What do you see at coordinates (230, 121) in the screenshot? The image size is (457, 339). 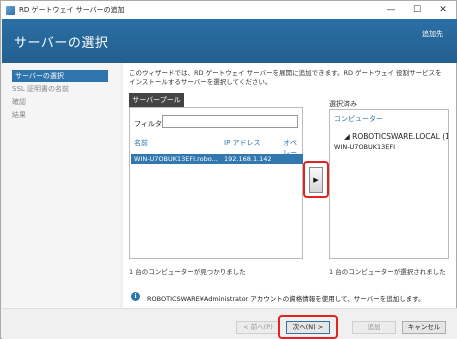 I see `filter-input` at bounding box center [230, 121].